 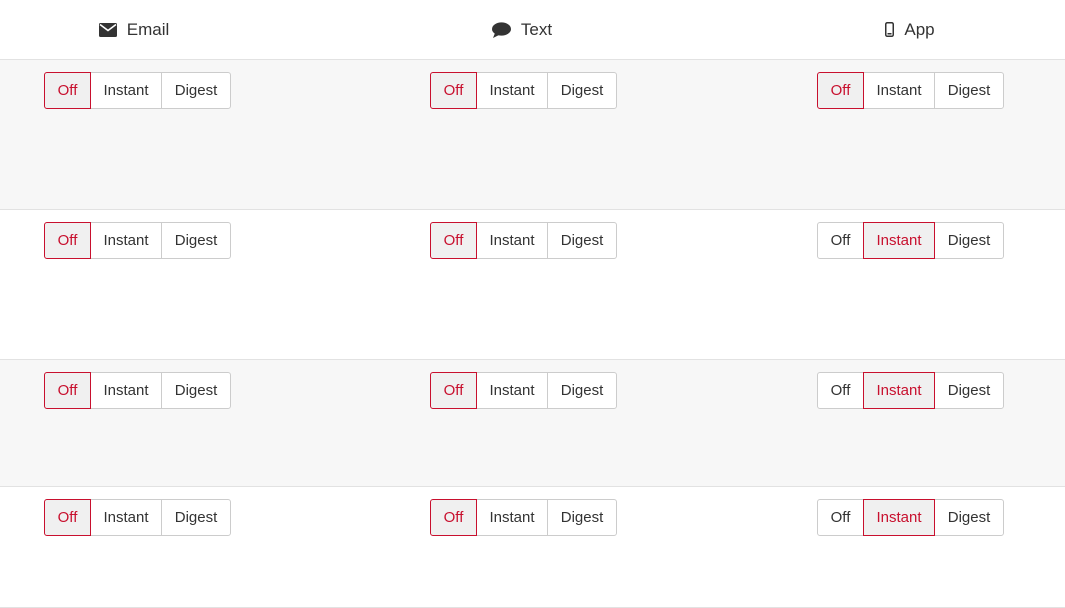 I want to click on speech-bubble-icon, so click(x=501, y=29).